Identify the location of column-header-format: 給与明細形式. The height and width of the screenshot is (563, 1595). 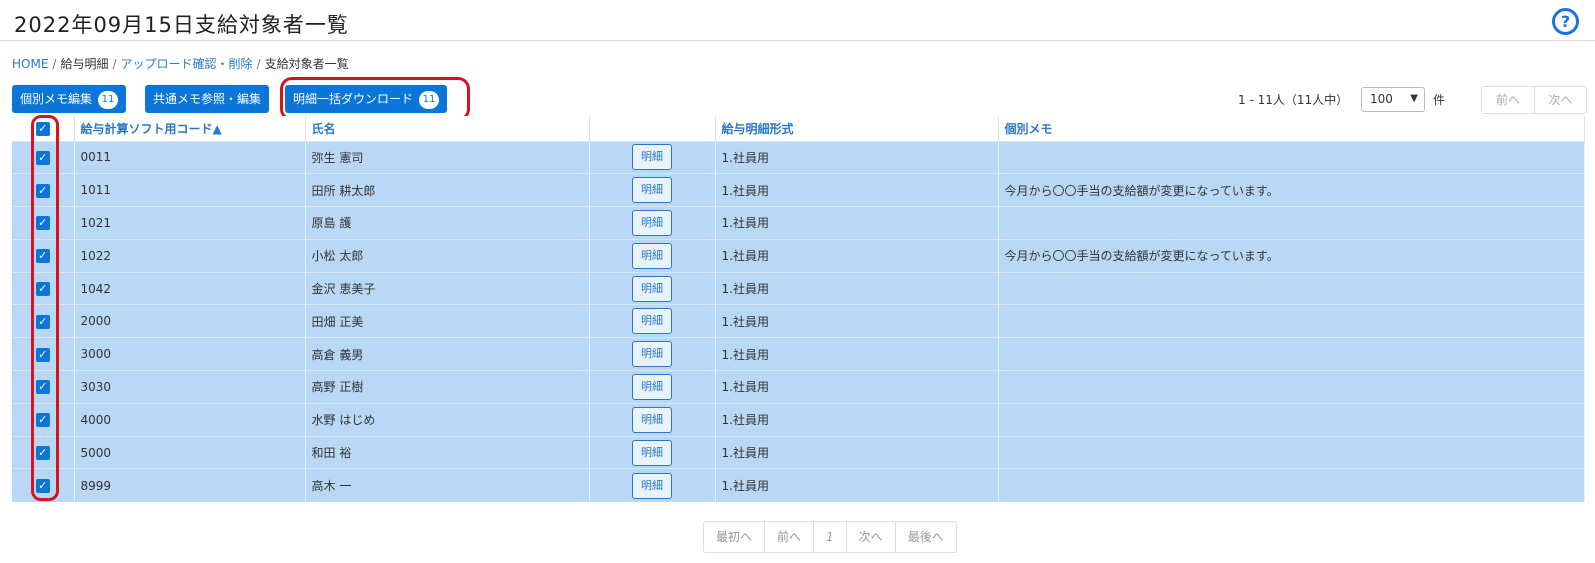
(857, 128).